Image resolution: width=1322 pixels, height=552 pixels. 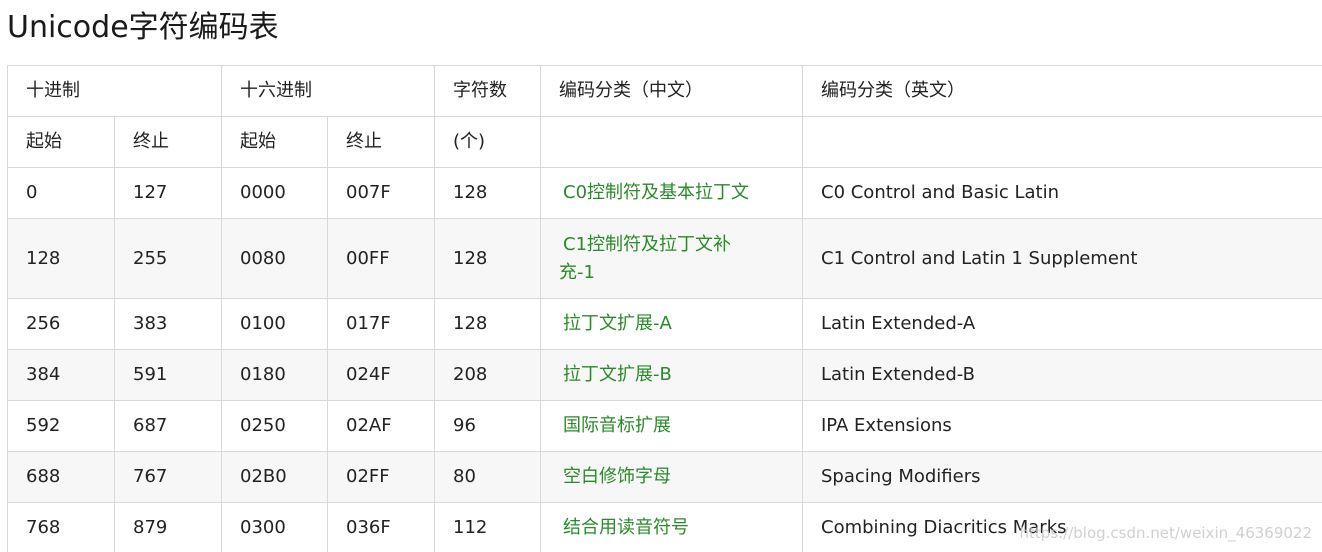 I want to click on category-cn-cell: 拉丁文扩展-B, so click(x=671, y=375).